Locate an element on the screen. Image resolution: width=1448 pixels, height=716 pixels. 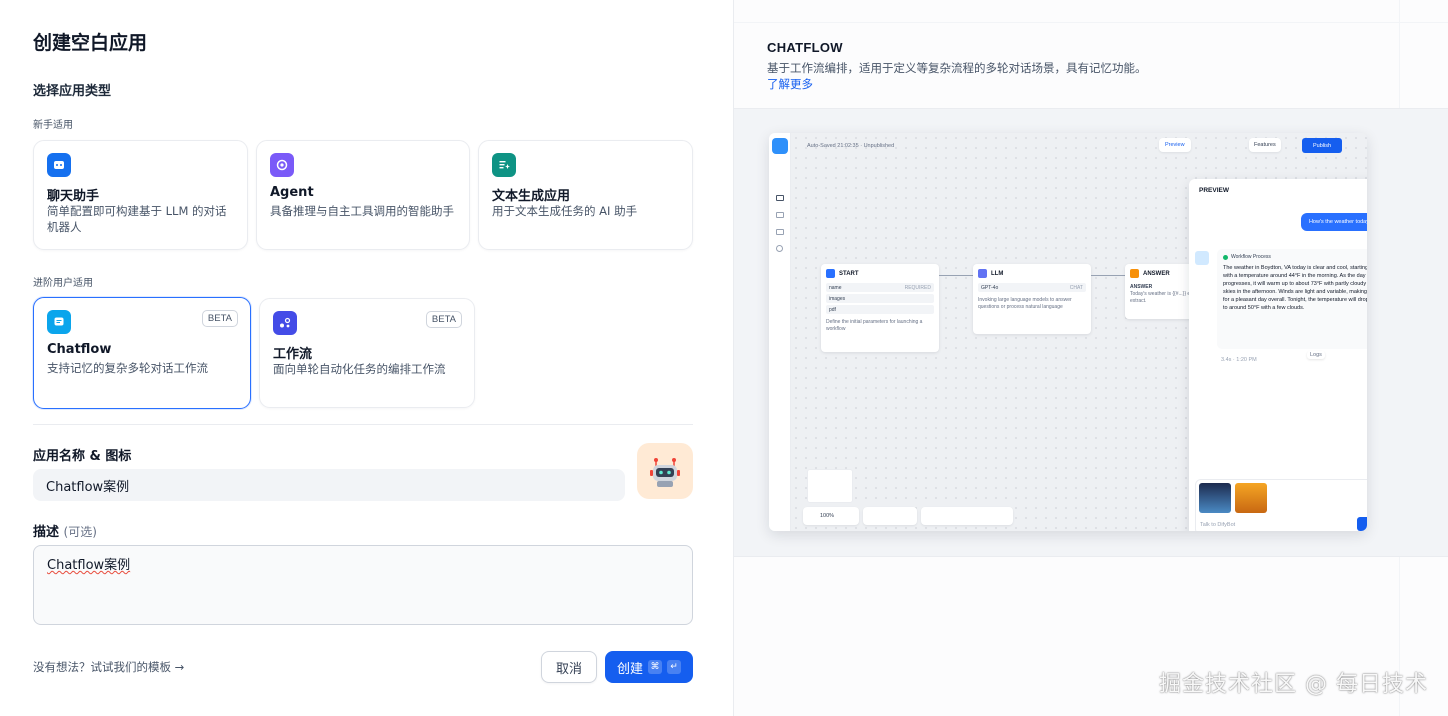
mock-logs-button: Logs is located at coordinates (1316, 355).